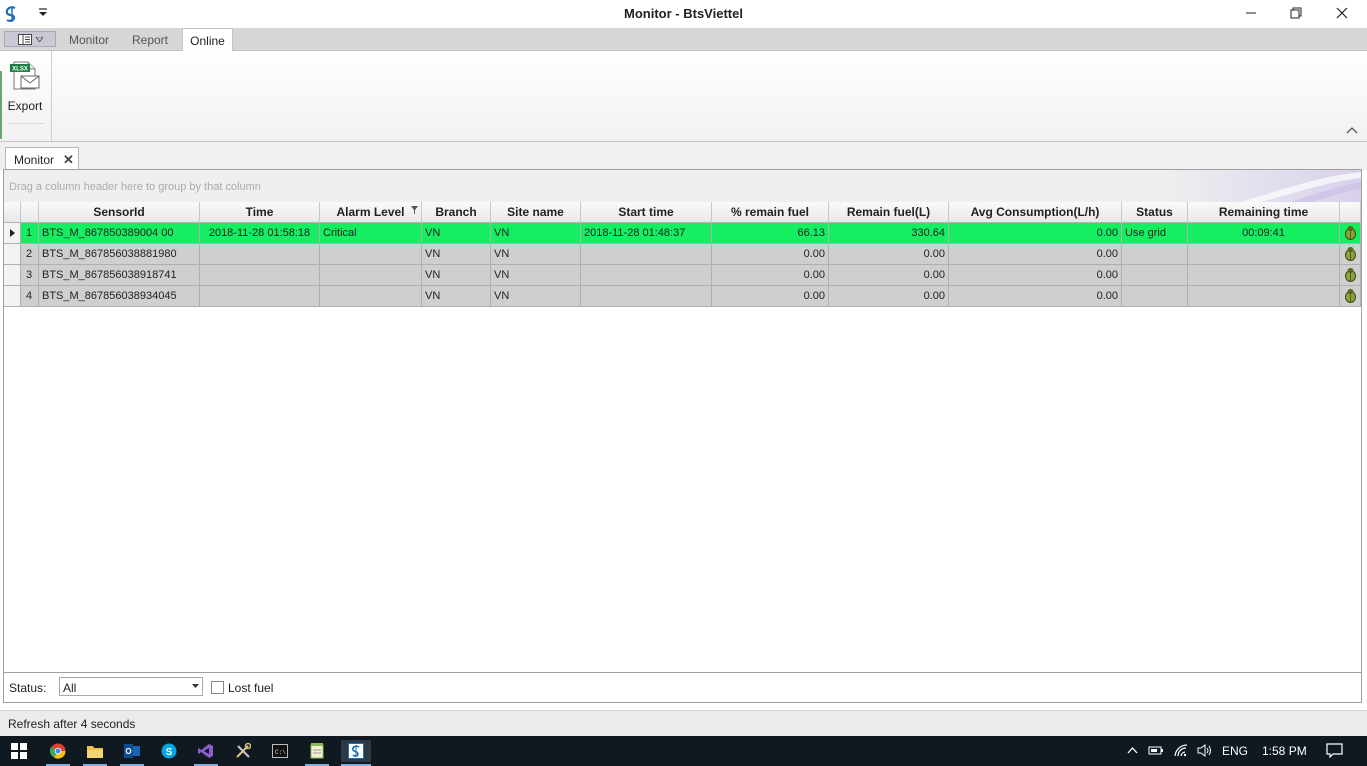 The image size is (1367, 766). What do you see at coordinates (119, 233) in the screenshot?
I see `cell-sensor-id: BTS_M_867850389004 00` at bounding box center [119, 233].